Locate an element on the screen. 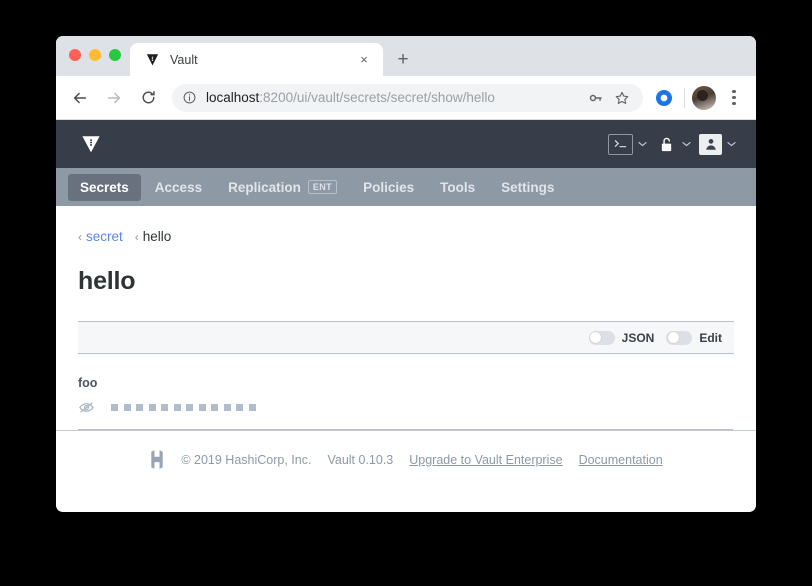  tab-access-label: Access is located at coordinates (178, 187).